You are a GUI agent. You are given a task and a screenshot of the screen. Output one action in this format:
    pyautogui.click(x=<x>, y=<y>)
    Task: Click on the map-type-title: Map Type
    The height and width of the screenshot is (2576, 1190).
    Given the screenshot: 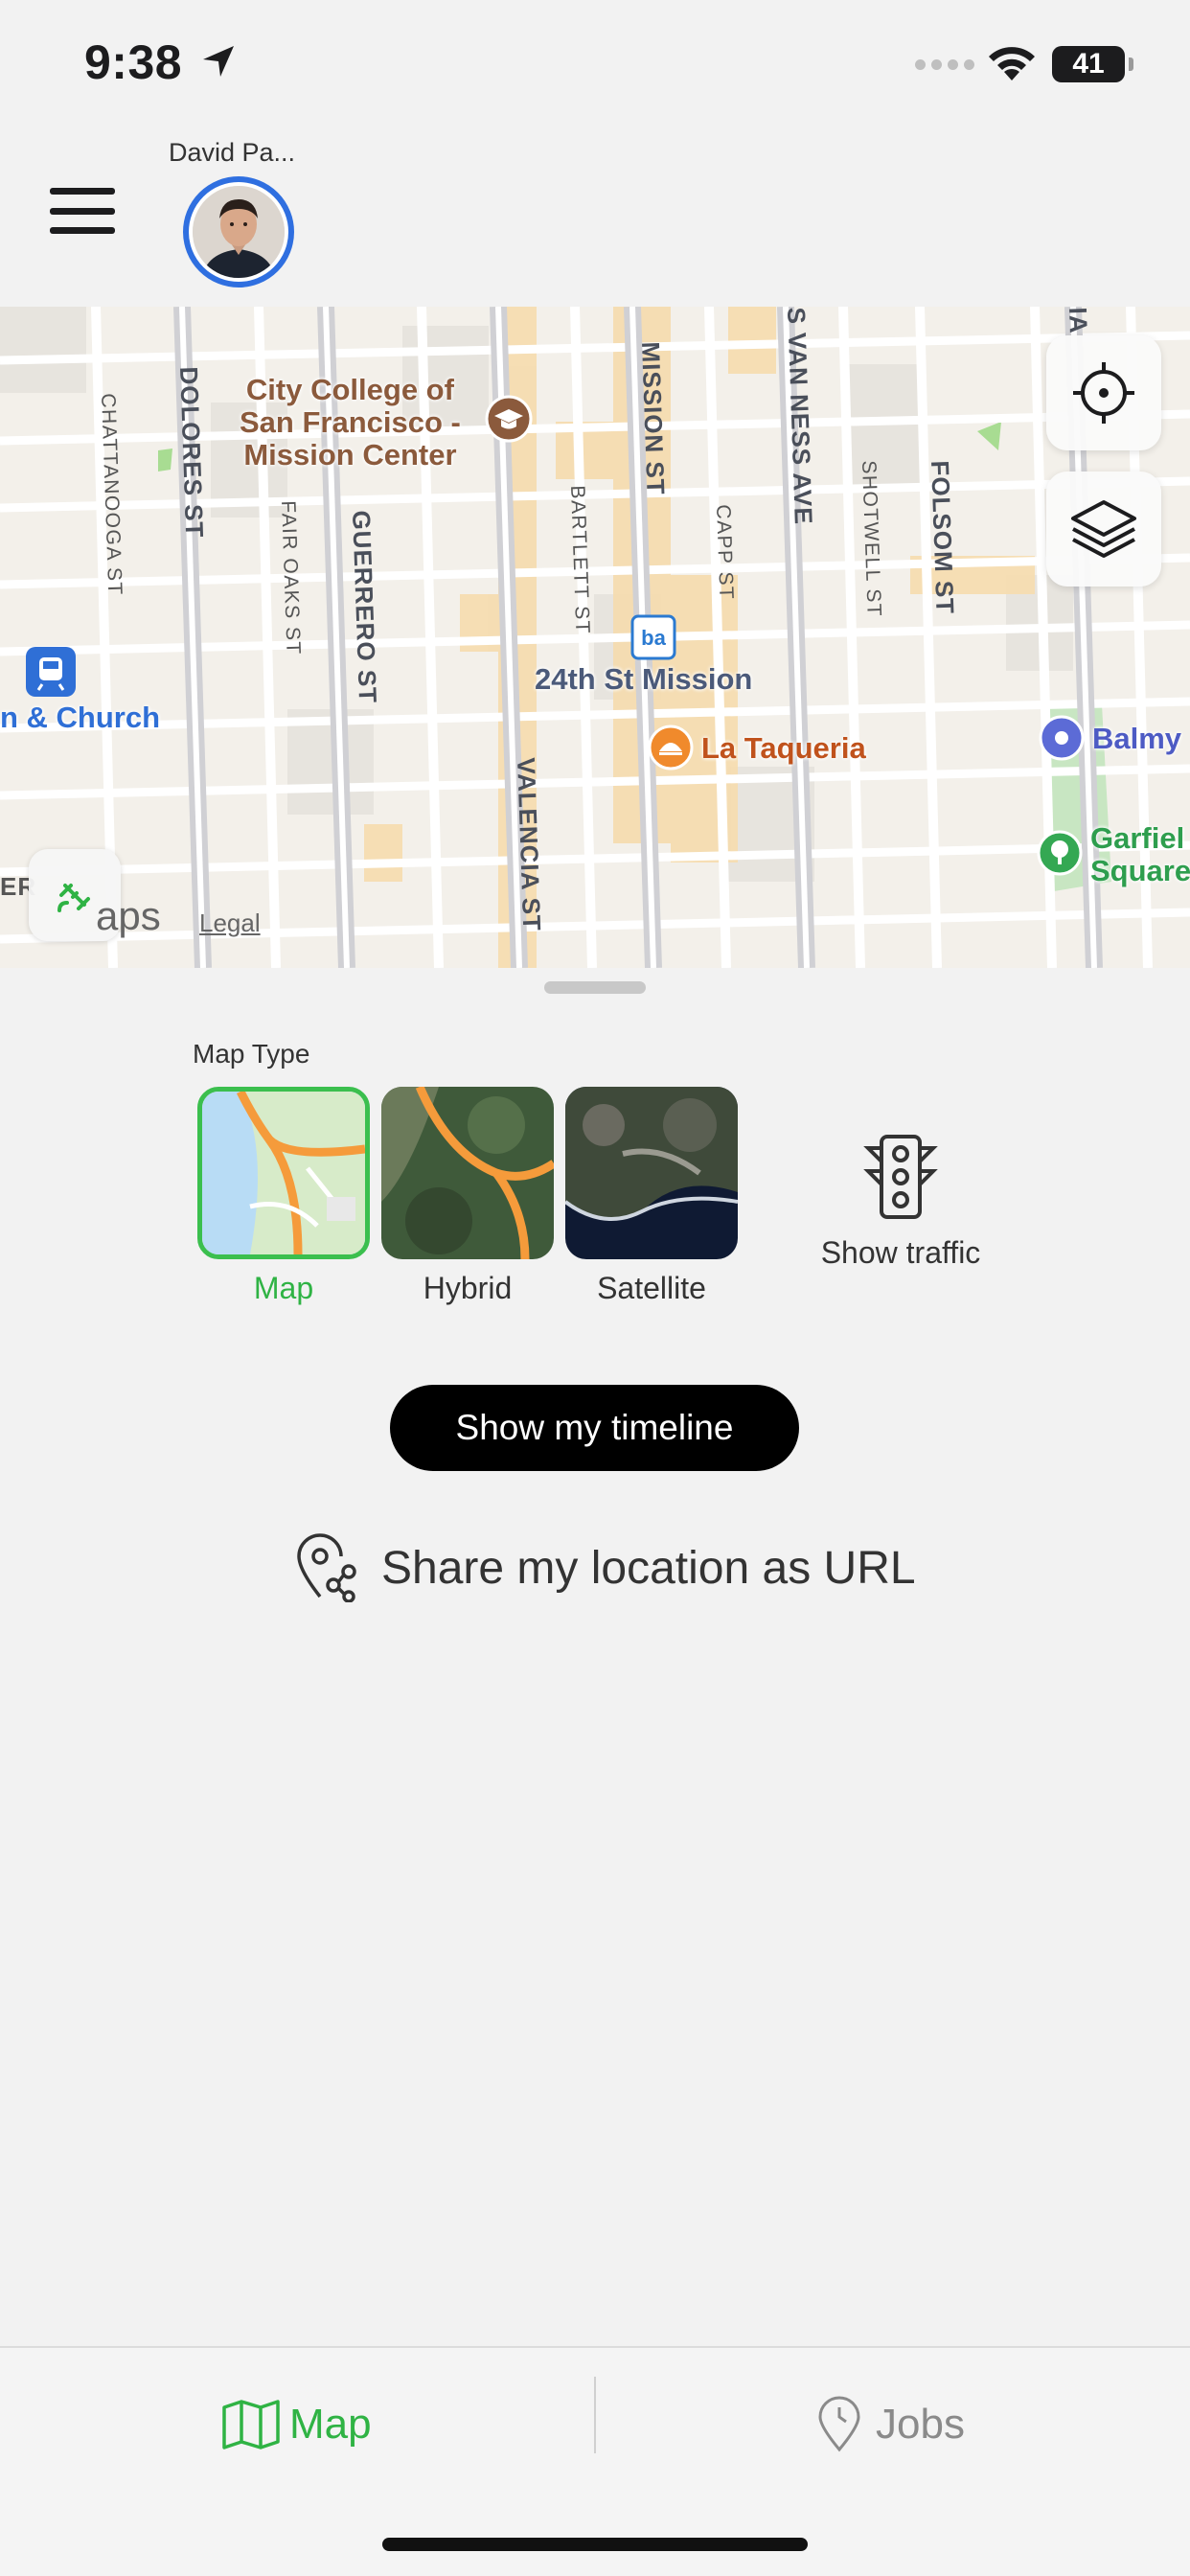 What is the action you would take?
    pyautogui.click(x=251, y=1054)
    